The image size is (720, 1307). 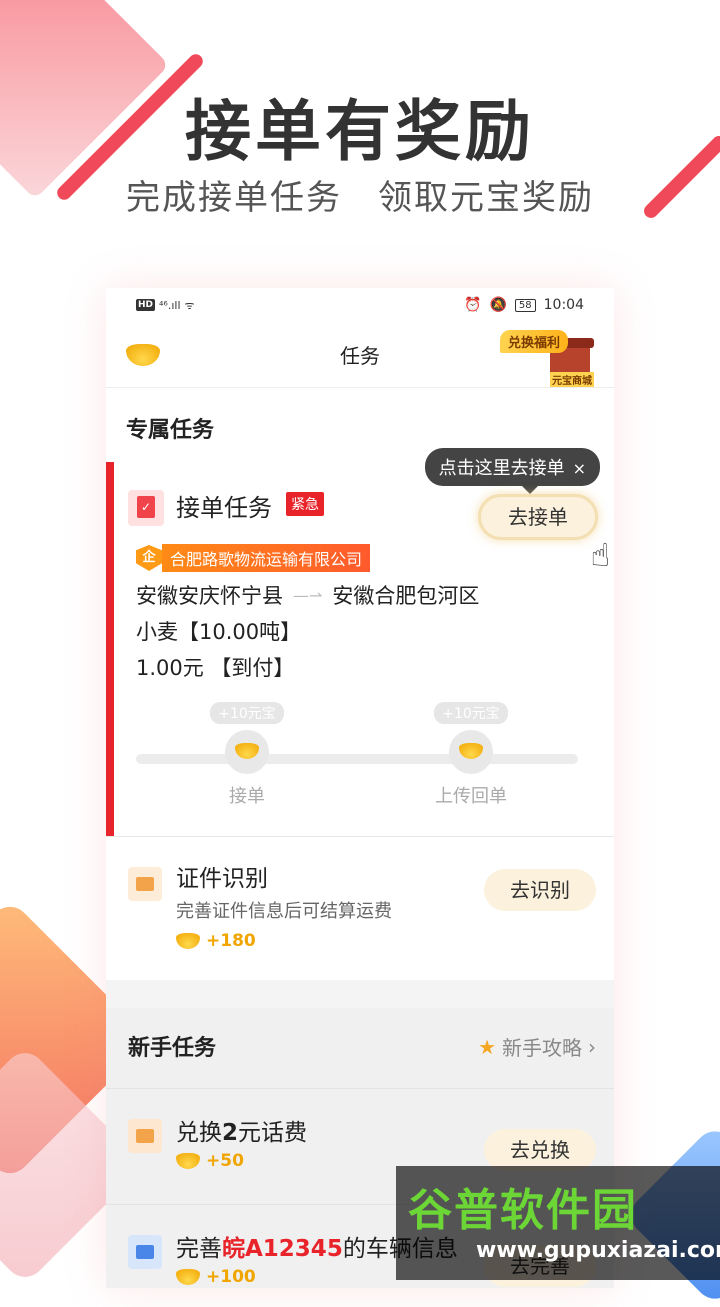 What do you see at coordinates (523, 1210) in the screenshot?
I see `watermark-logo: 谷普软件园` at bounding box center [523, 1210].